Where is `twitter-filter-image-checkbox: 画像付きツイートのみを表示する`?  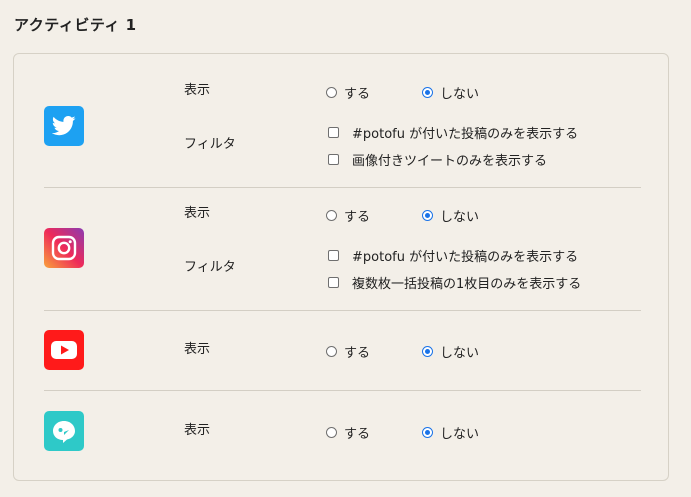
twitter-filter-image-checkbox: 画像付きツイートのみを表示する is located at coordinates (437, 159).